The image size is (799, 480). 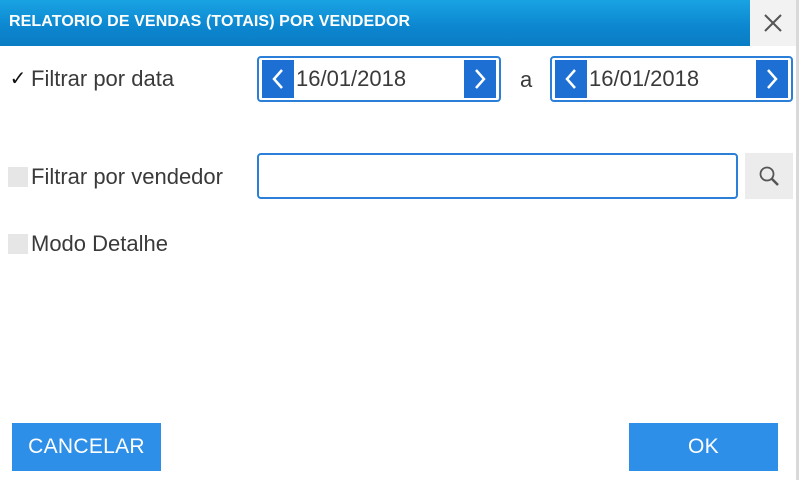 I want to click on date-to-value: 16/01/2018, so click(x=671, y=79).